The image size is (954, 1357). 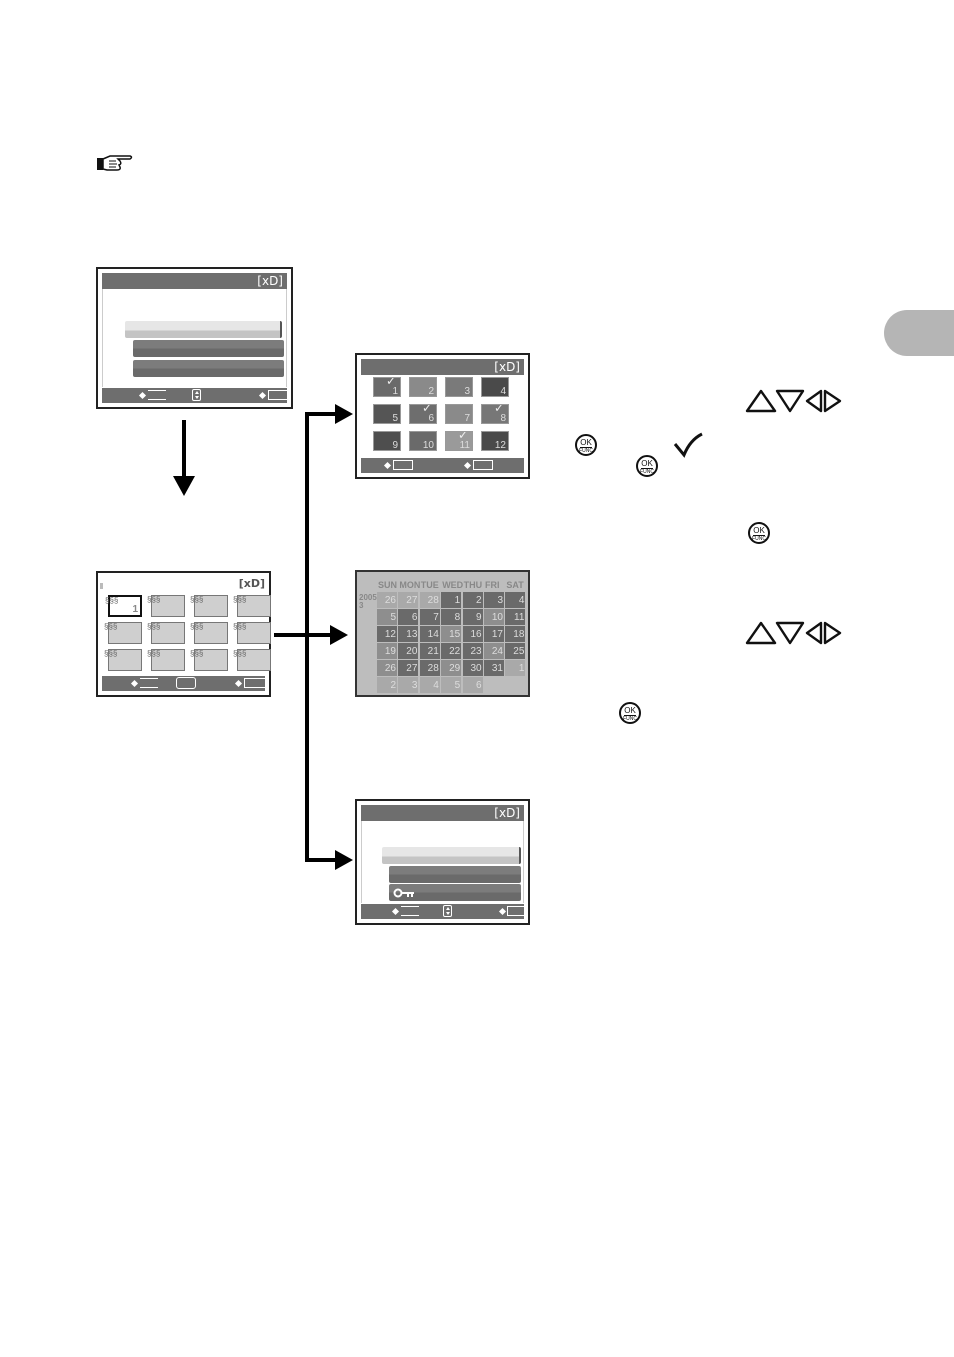 What do you see at coordinates (483, 465) in the screenshot?
I see `right-button-label` at bounding box center [483, 465].